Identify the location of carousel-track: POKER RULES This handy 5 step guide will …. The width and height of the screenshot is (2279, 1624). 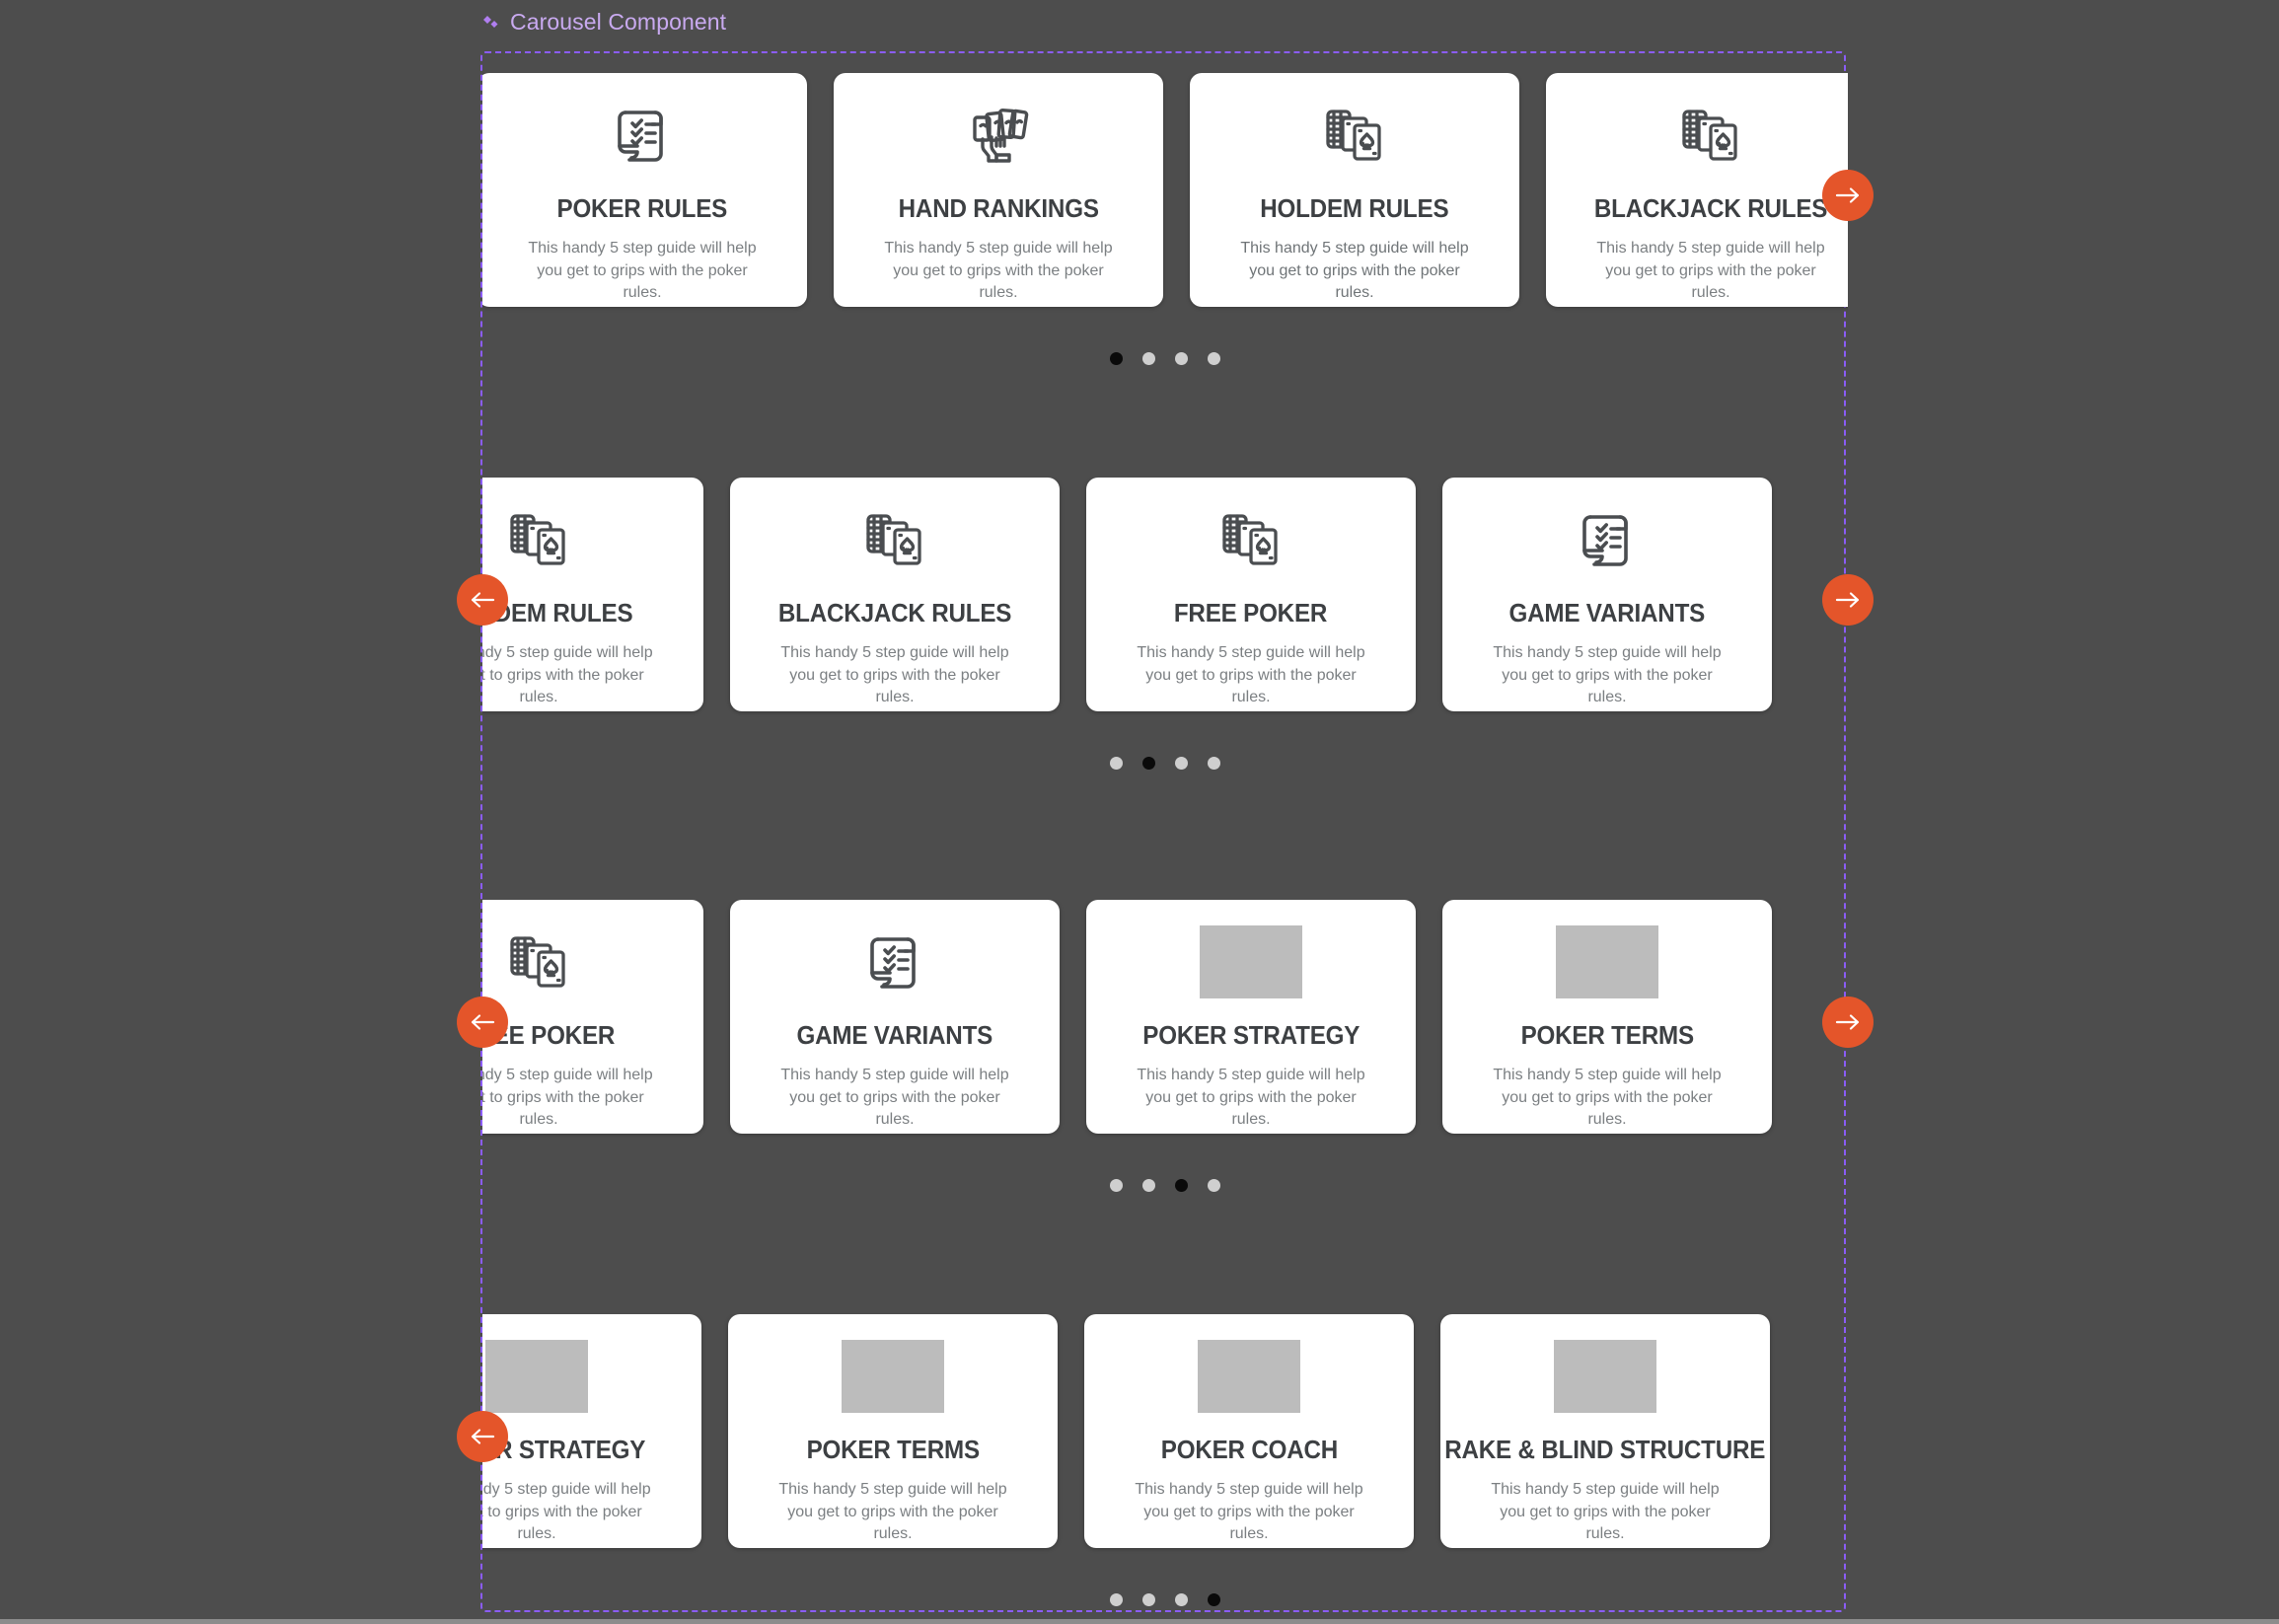
(1165, 195).